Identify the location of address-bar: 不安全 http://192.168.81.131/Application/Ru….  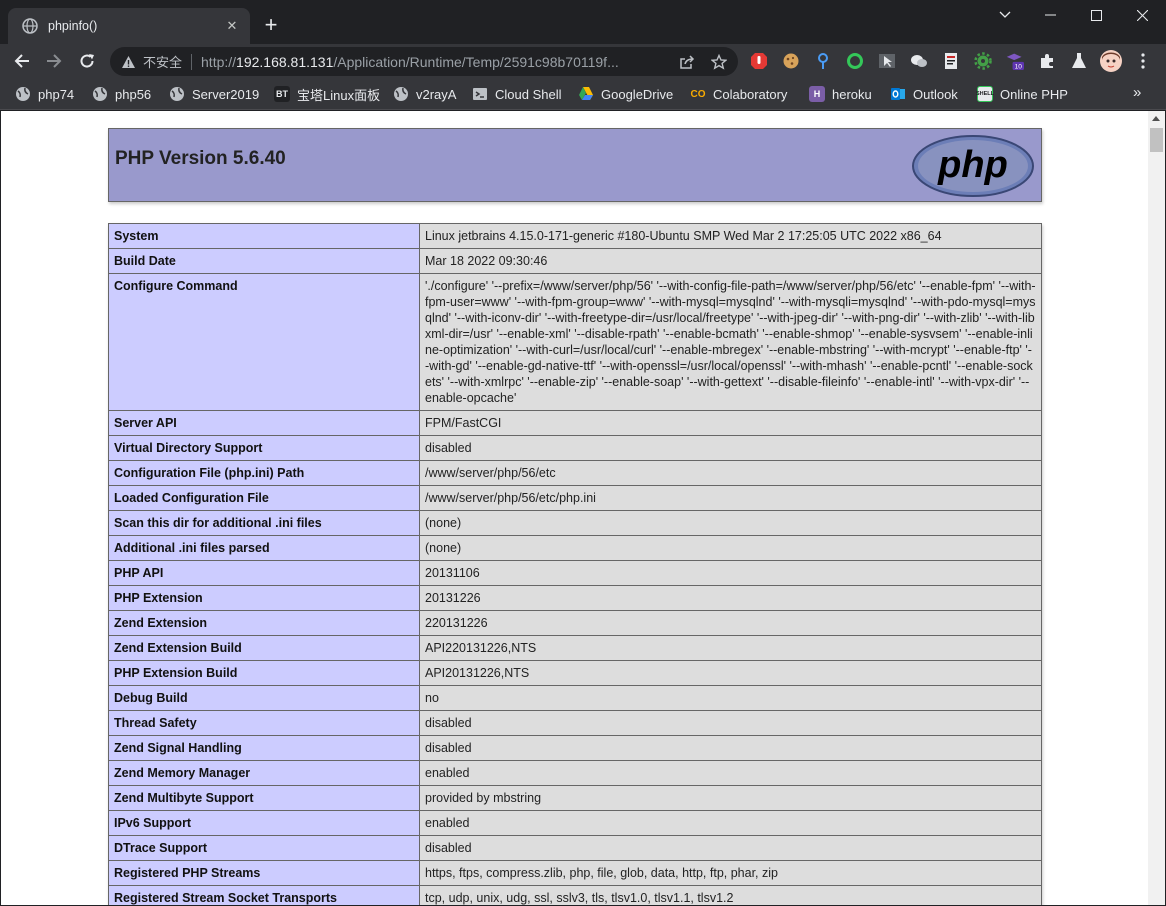
(424, 61).